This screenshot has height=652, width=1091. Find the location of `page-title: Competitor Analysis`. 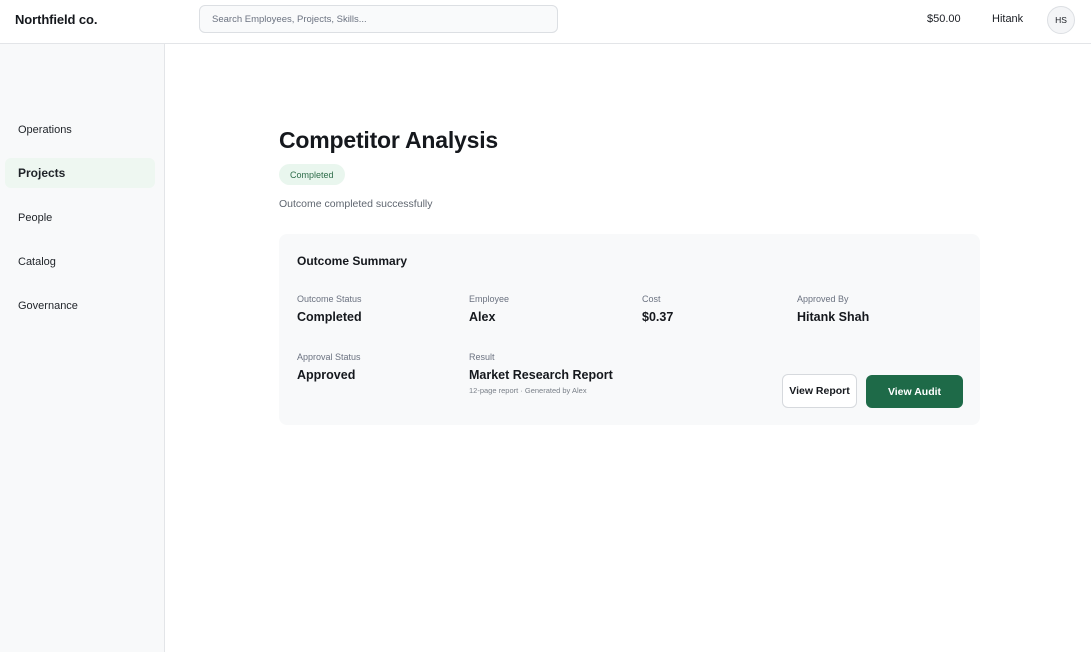

page-title: Competitor Analysis is located at coordinates (389, 140).